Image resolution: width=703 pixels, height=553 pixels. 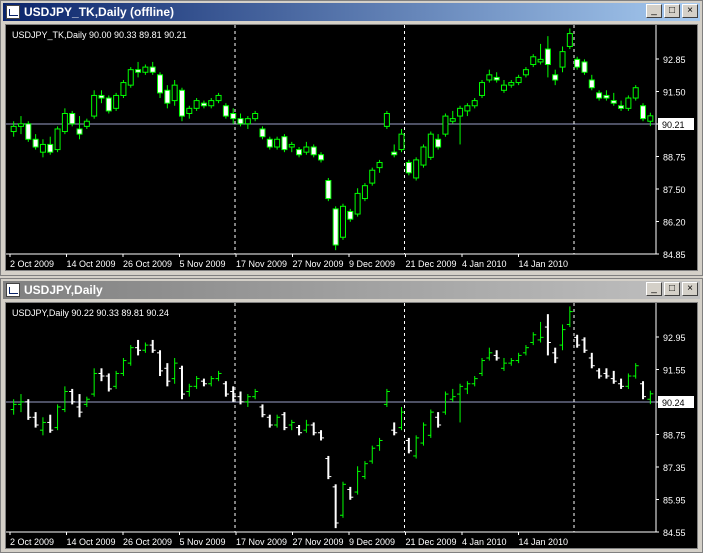 What do you see at coordinates (261, 542) in the screenshot?
I see `time-tick-label: 17 Nov 2009` at bounding box center [261, 542].